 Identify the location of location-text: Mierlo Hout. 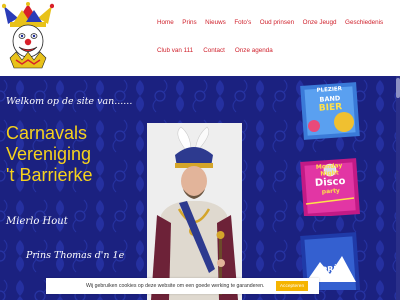
(37, 221).